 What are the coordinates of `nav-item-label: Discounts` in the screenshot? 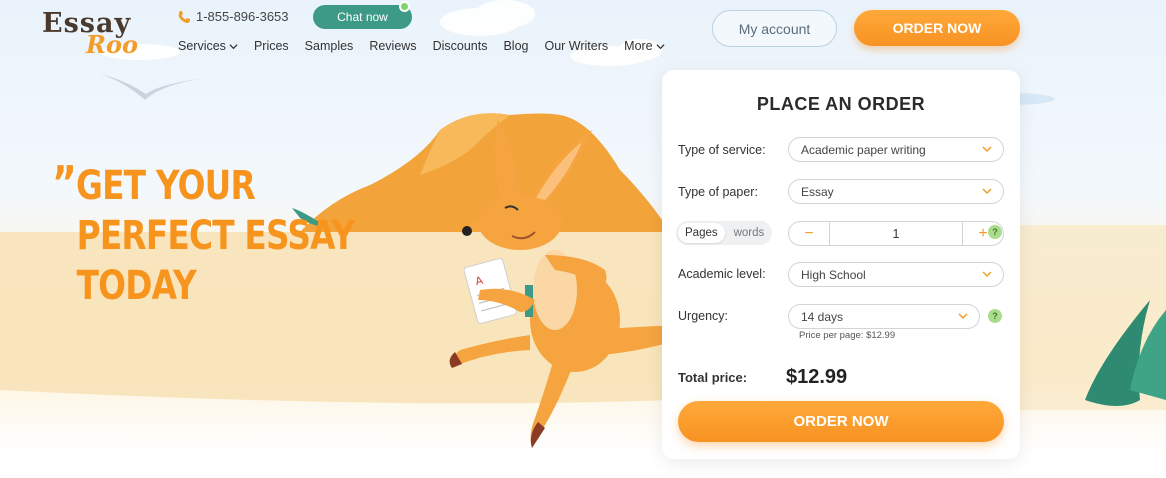 It's located at (460, 46).